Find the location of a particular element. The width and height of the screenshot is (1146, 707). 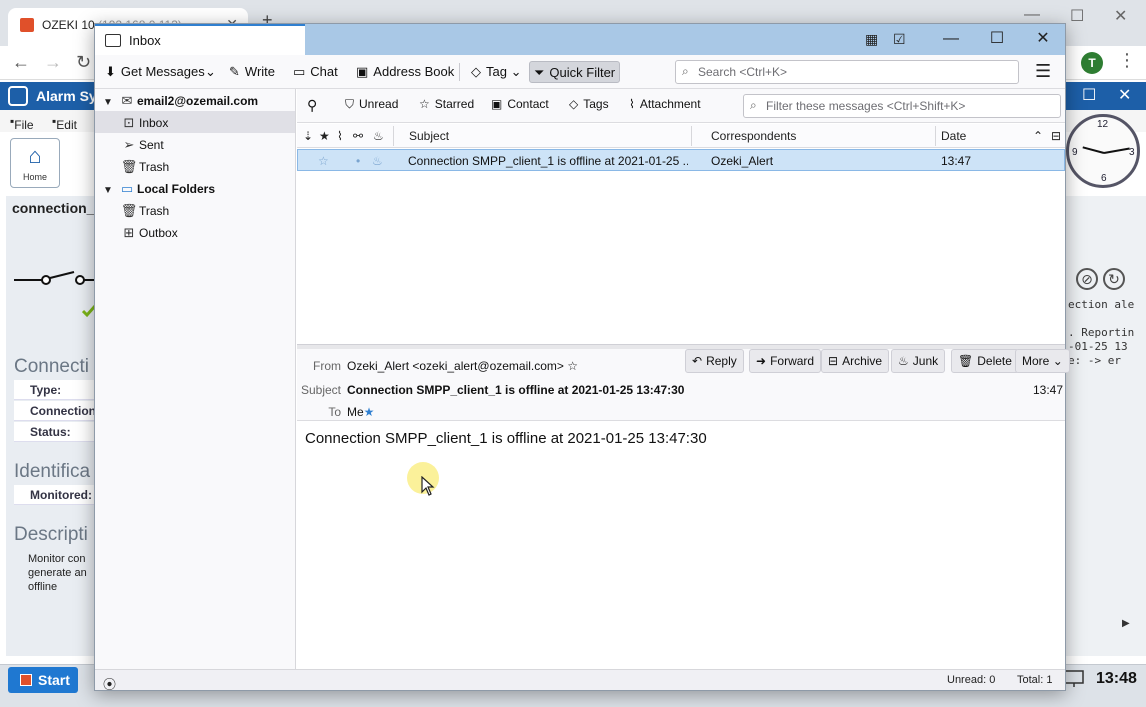

get-messages-button: ⬇ Get Messages is located at coordinates (155, 72).